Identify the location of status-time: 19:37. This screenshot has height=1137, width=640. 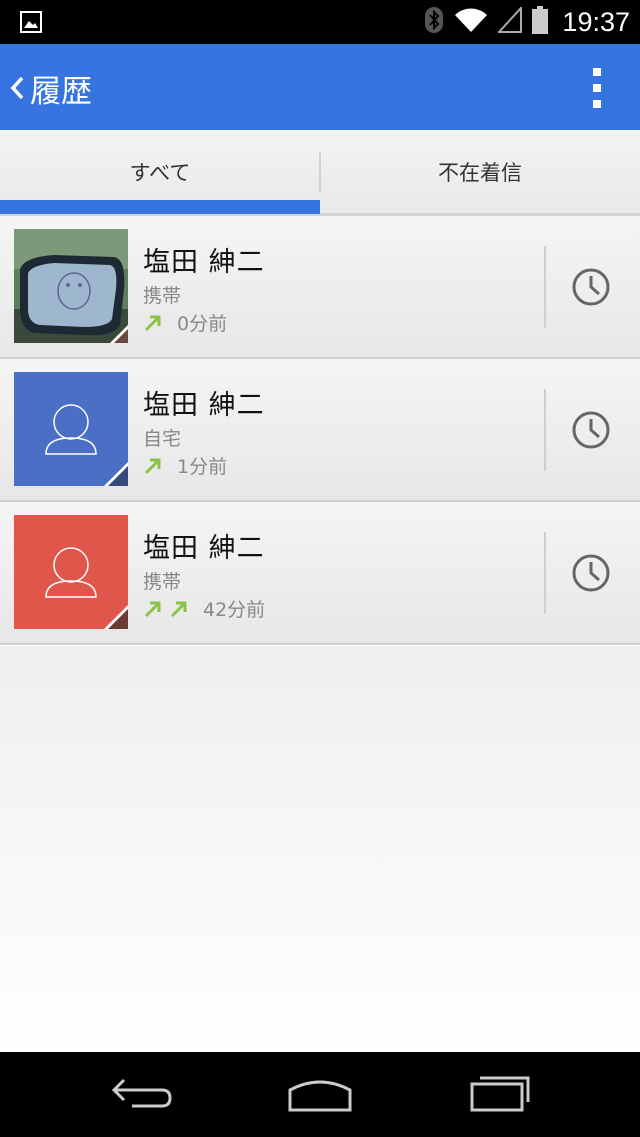
(596, 21).